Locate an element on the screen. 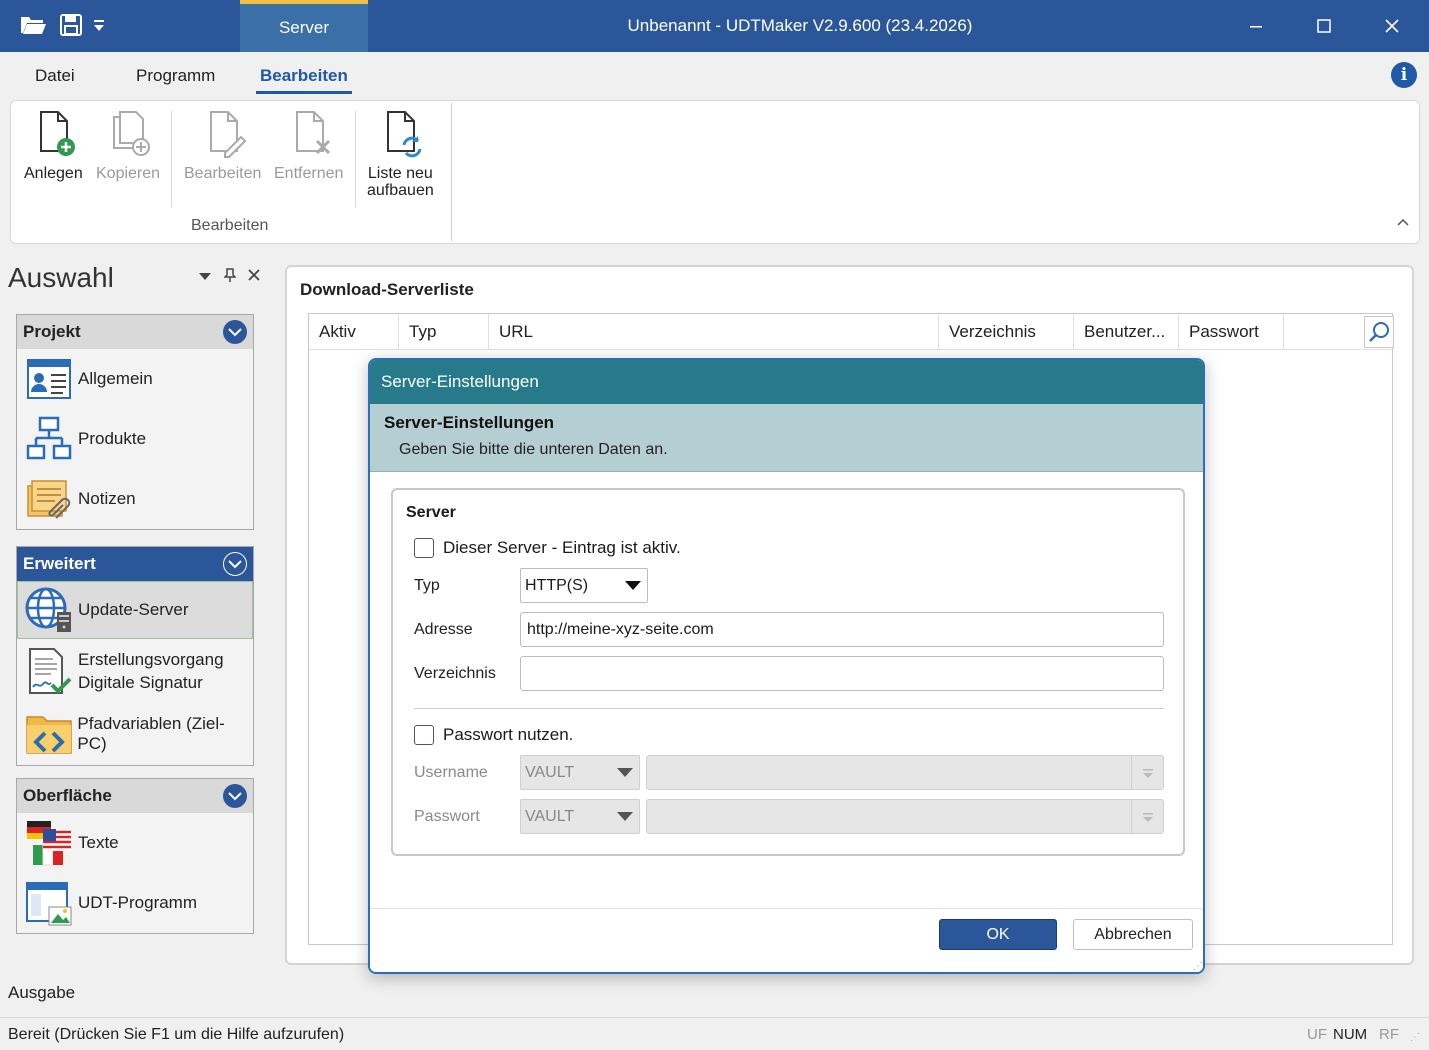 The height and width of the screenshot is (1050, 1429). output-pane-label: Ausgabe is located at coordinates (41, 993).